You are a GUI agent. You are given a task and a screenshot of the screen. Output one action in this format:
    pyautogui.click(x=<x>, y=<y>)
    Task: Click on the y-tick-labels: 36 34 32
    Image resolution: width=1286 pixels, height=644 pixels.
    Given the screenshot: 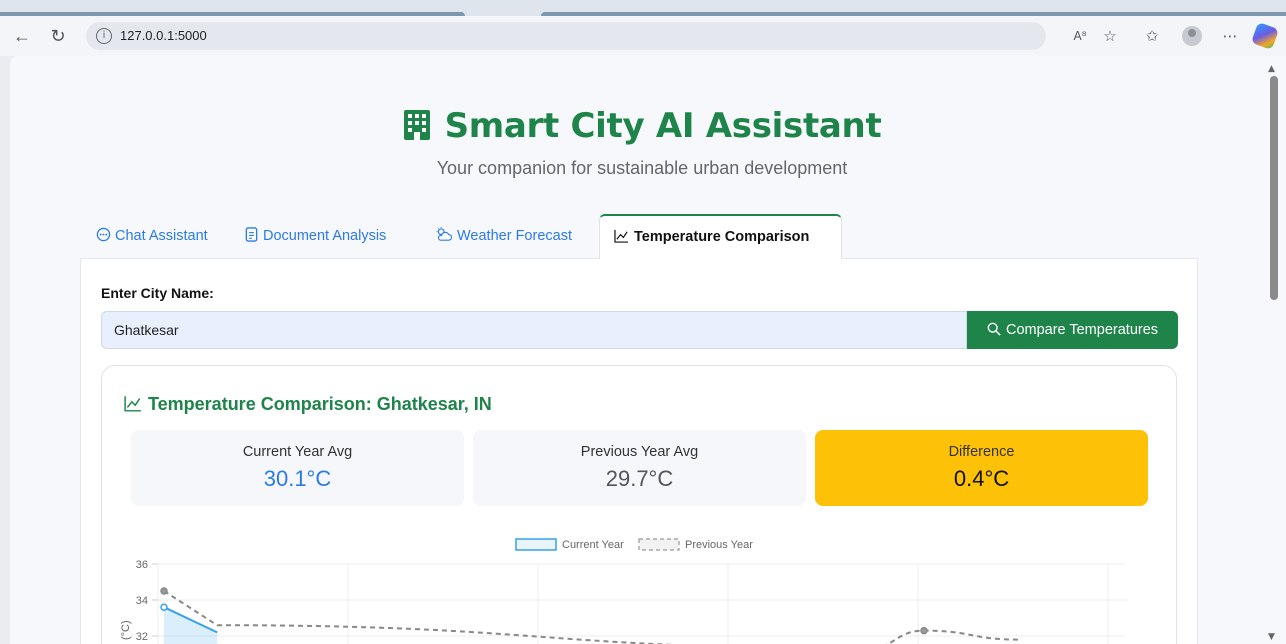 What is the action you would take?
    pyautogui.click(x=142, y=601)
    